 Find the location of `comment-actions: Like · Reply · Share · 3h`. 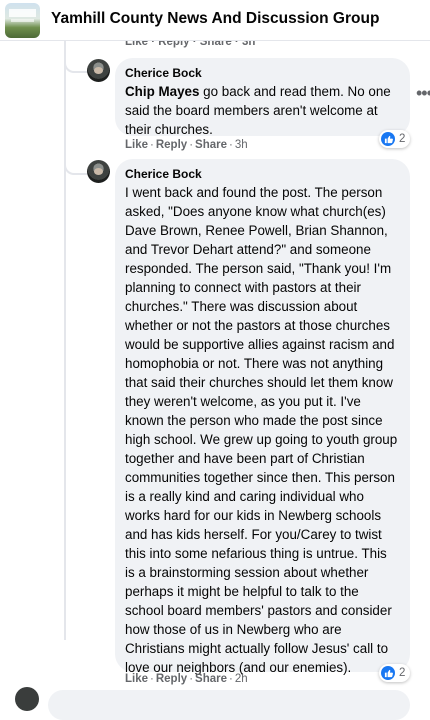

comment-actions: Like · Reply · Share · 3h is located at coordinates (186, 145).